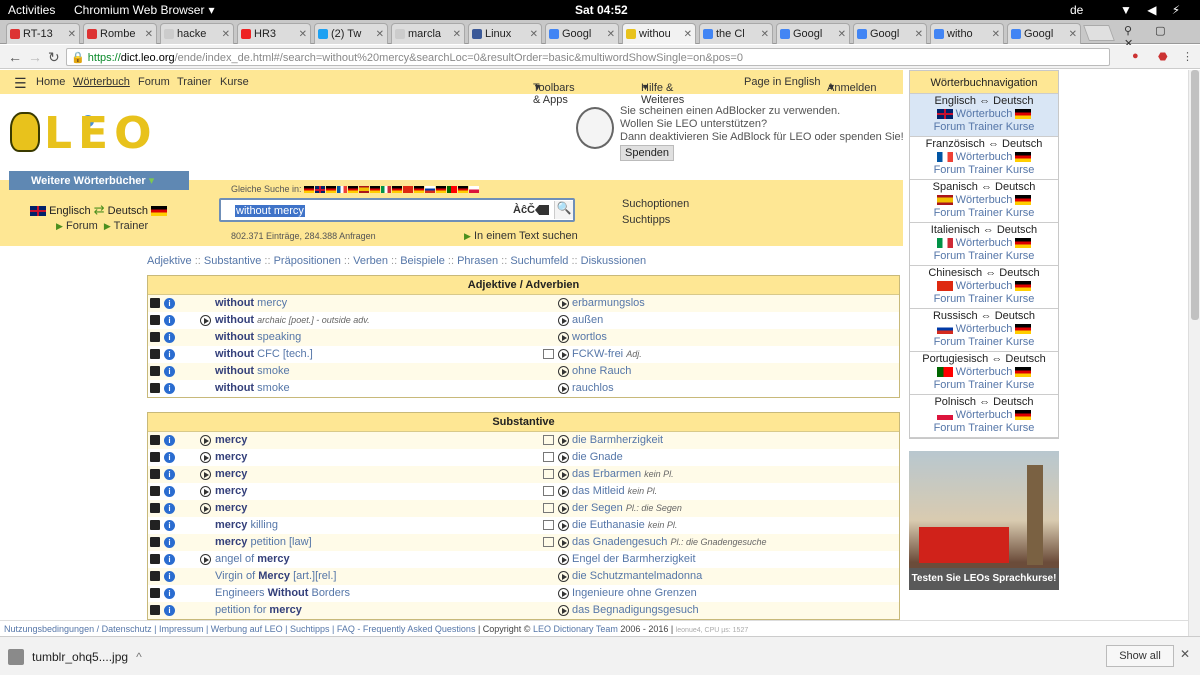 The height and width of the screenshot is (675, 1200). I want to click on back-button: ←, so click(15, 57).